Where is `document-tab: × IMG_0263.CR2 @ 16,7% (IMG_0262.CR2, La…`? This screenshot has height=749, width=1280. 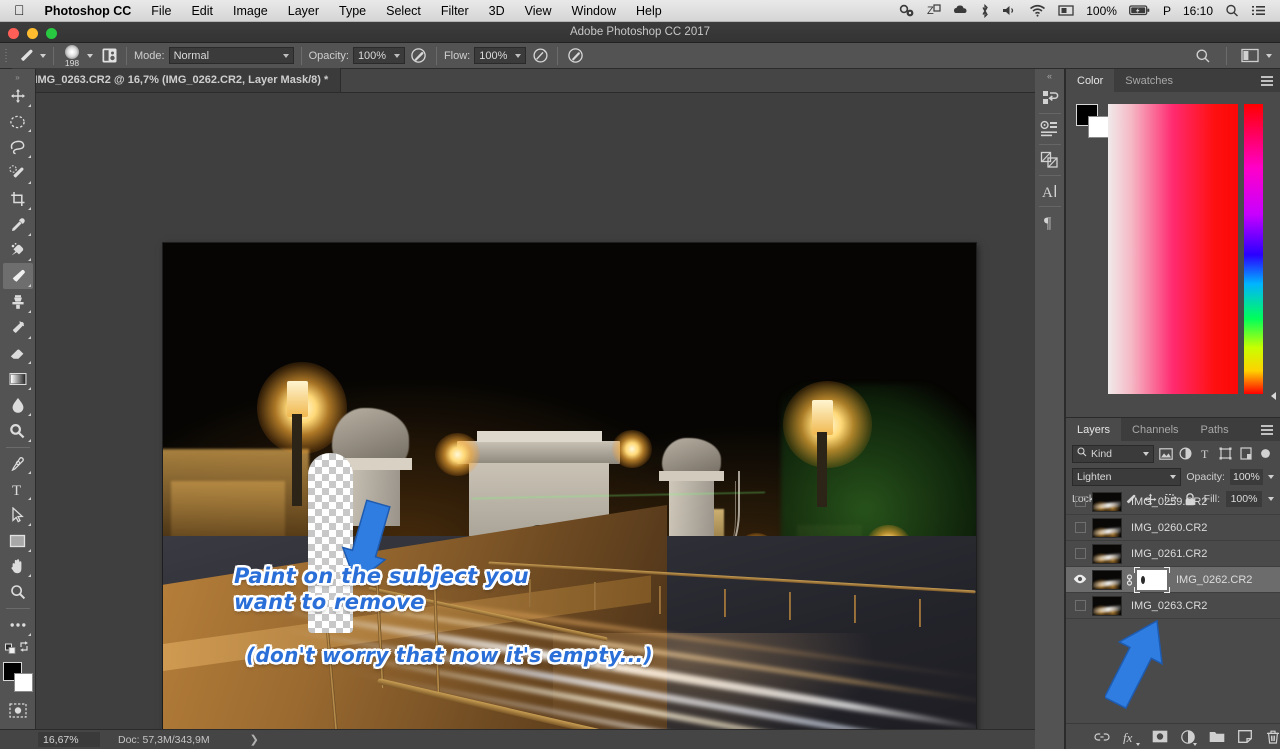
document-tab: × IMG_0263.CR2 @ 16,7% (IMG_0262.CR2, La… is located at coordinates (177, 80).